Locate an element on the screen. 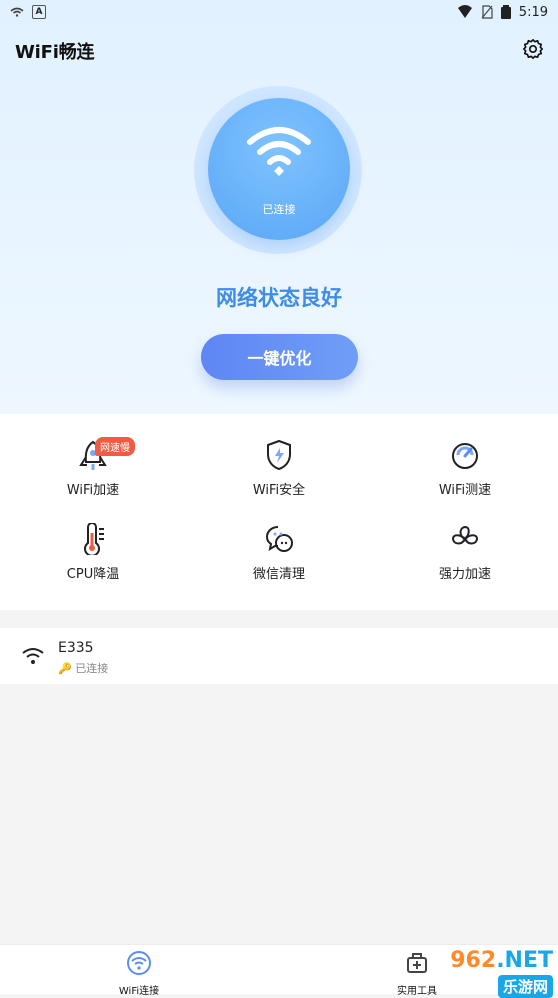  wifi-large-icon is located at coordinates (279, 151).